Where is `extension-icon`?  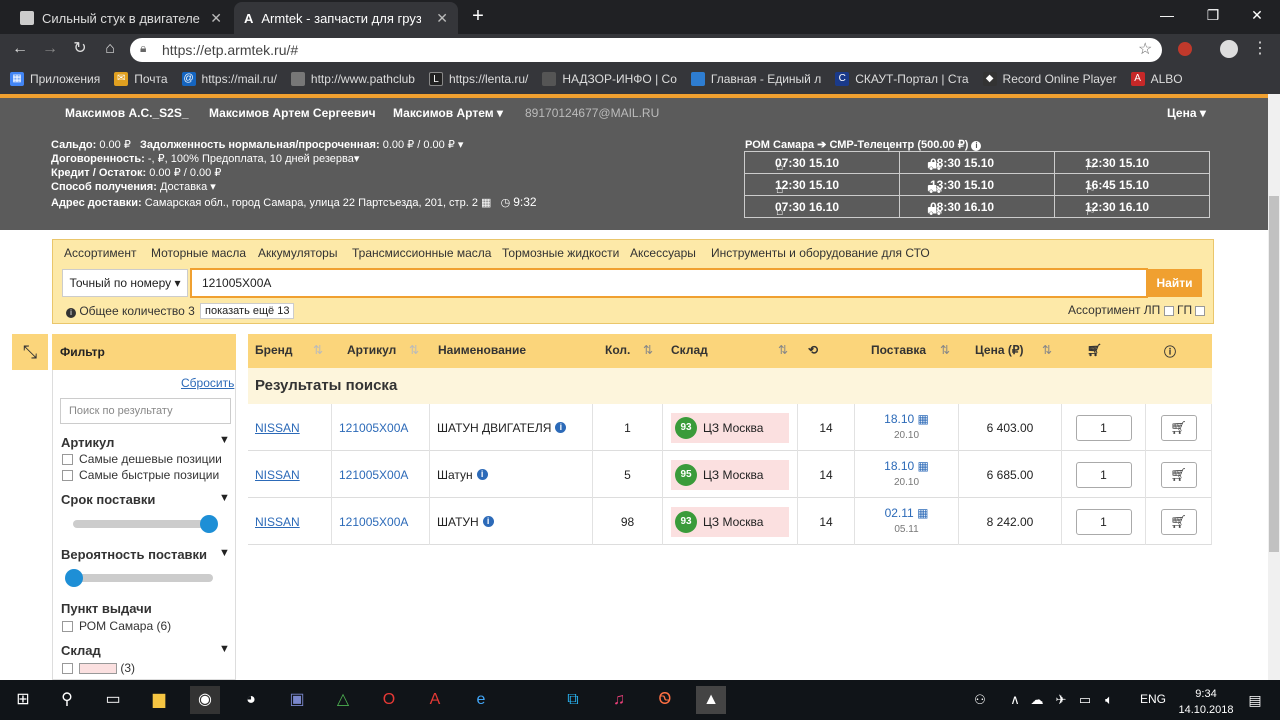 extension-icon is located at coordinates (1185, 49).